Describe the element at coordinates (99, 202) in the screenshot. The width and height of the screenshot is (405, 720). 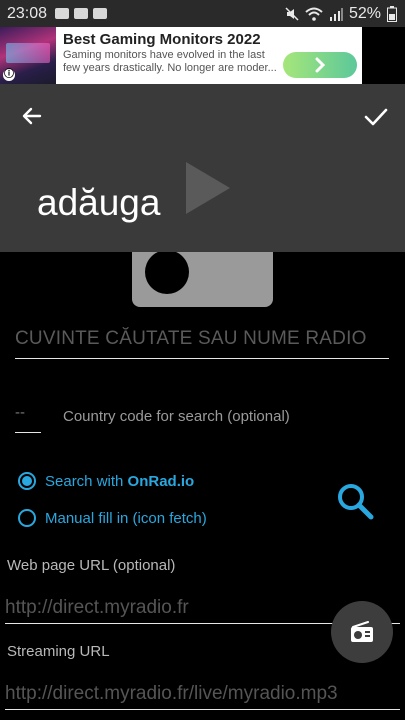
I see `page-title: adăuga` at that location.